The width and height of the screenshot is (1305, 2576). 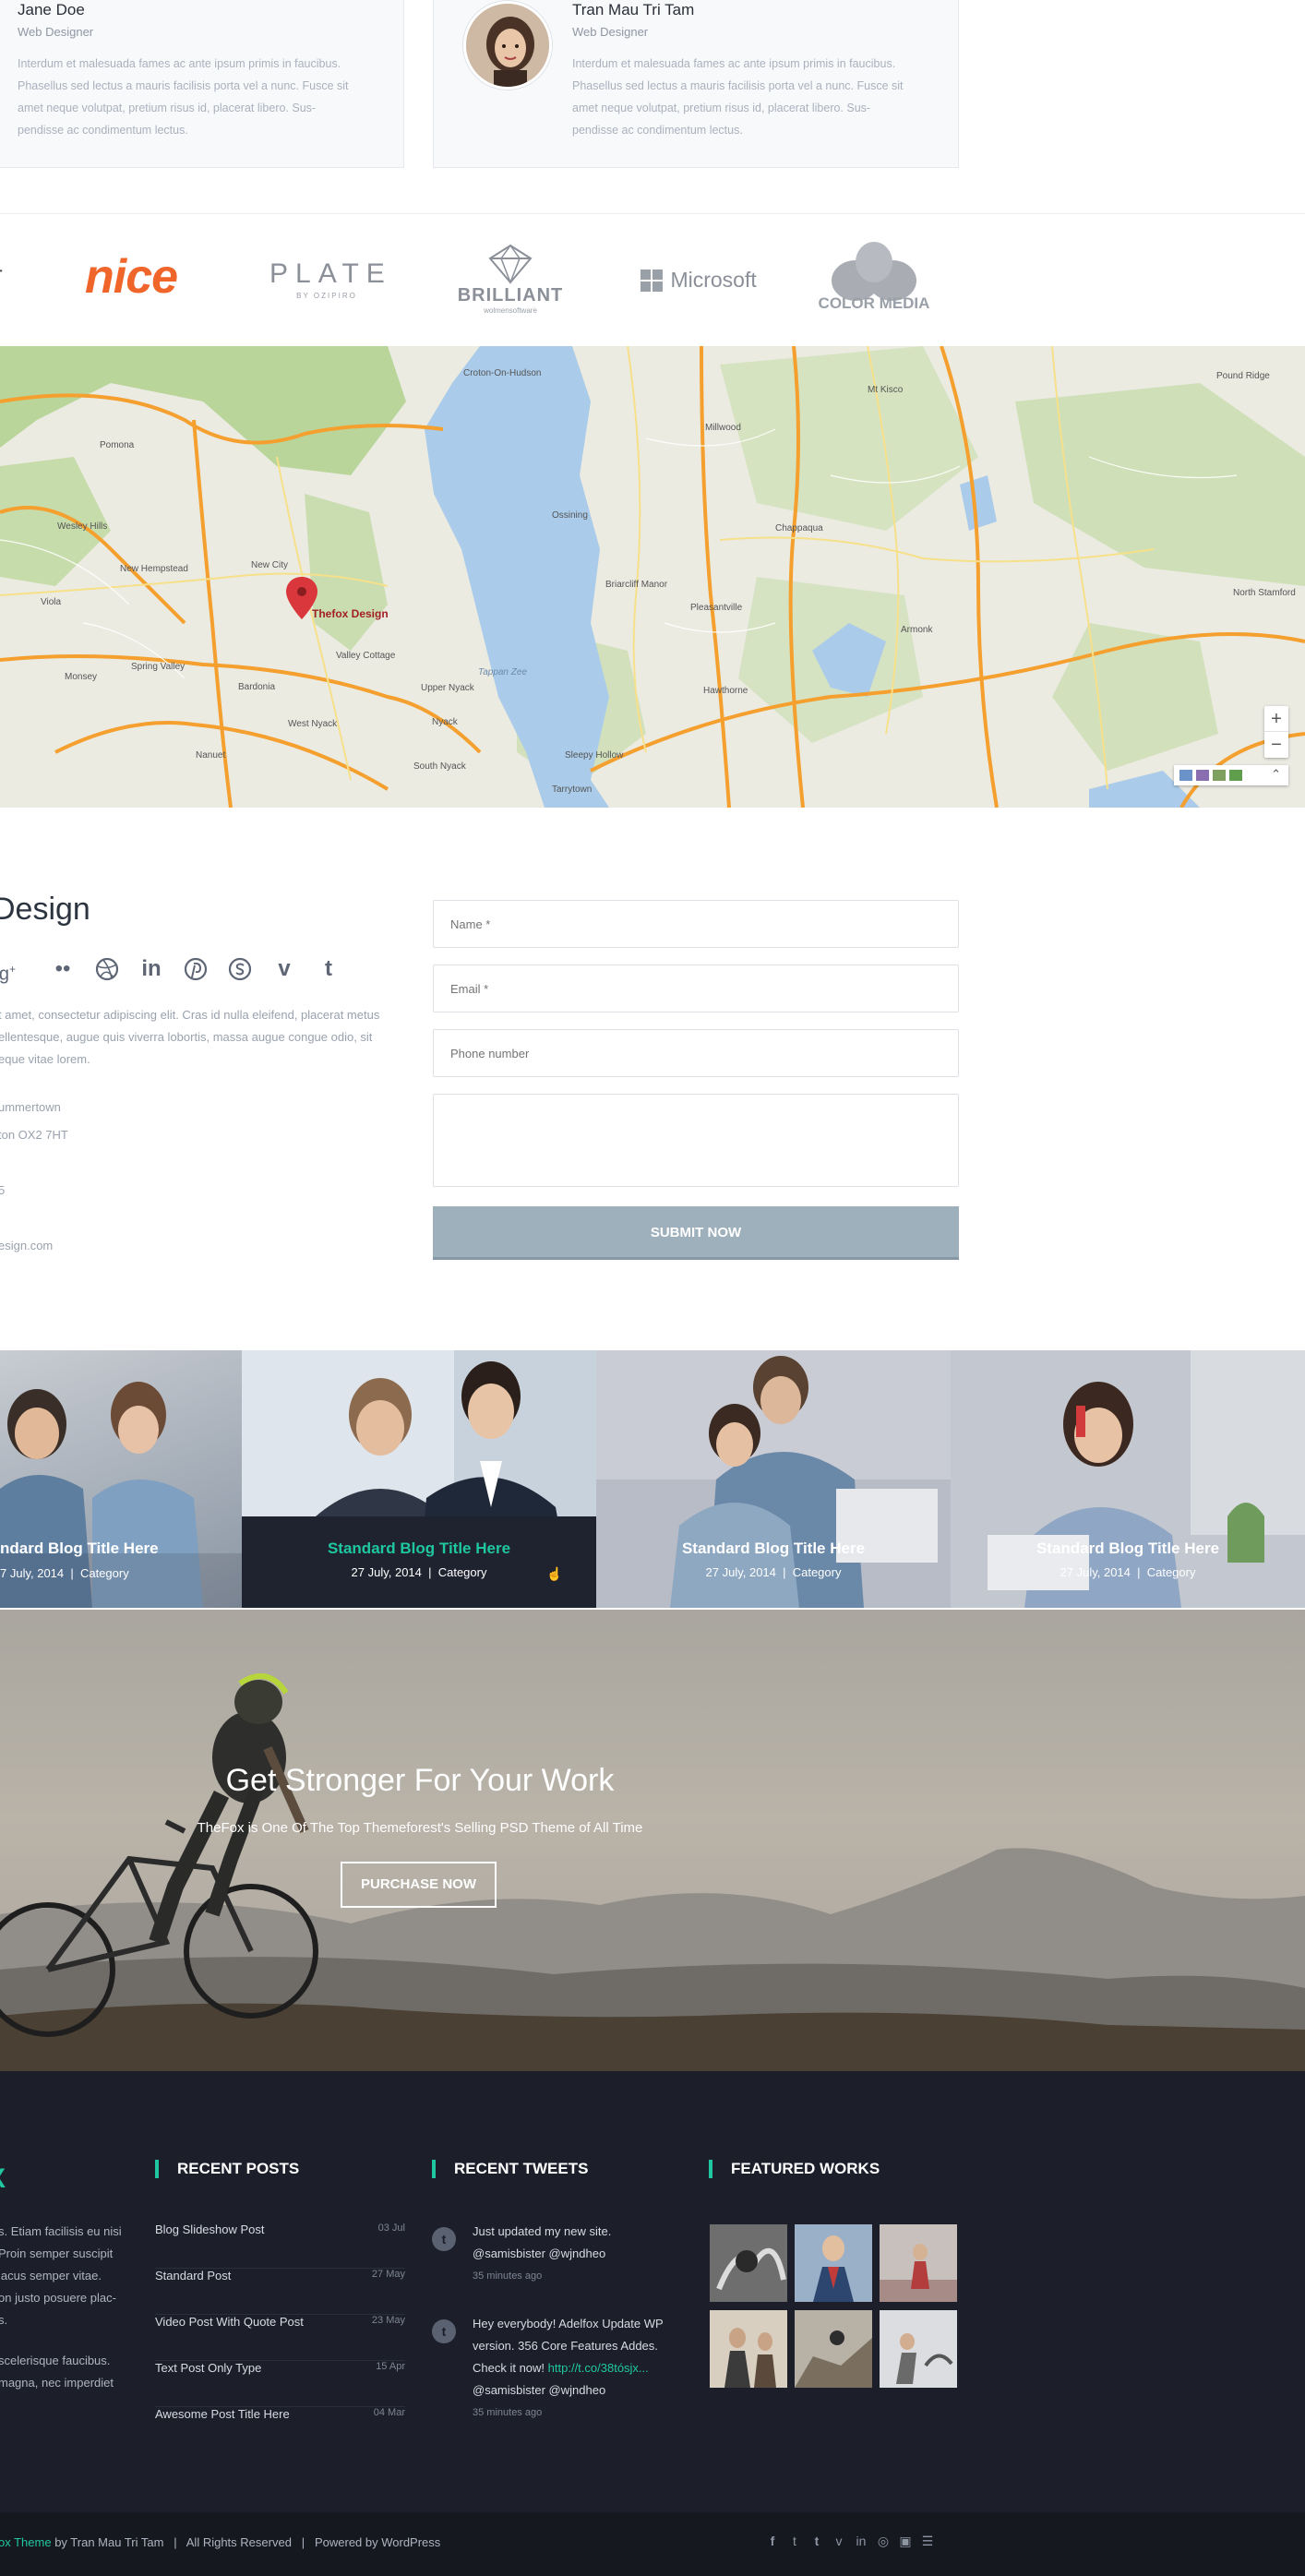 I want to click on testimonial-role: Web Designer, so click(x=610, y=32).